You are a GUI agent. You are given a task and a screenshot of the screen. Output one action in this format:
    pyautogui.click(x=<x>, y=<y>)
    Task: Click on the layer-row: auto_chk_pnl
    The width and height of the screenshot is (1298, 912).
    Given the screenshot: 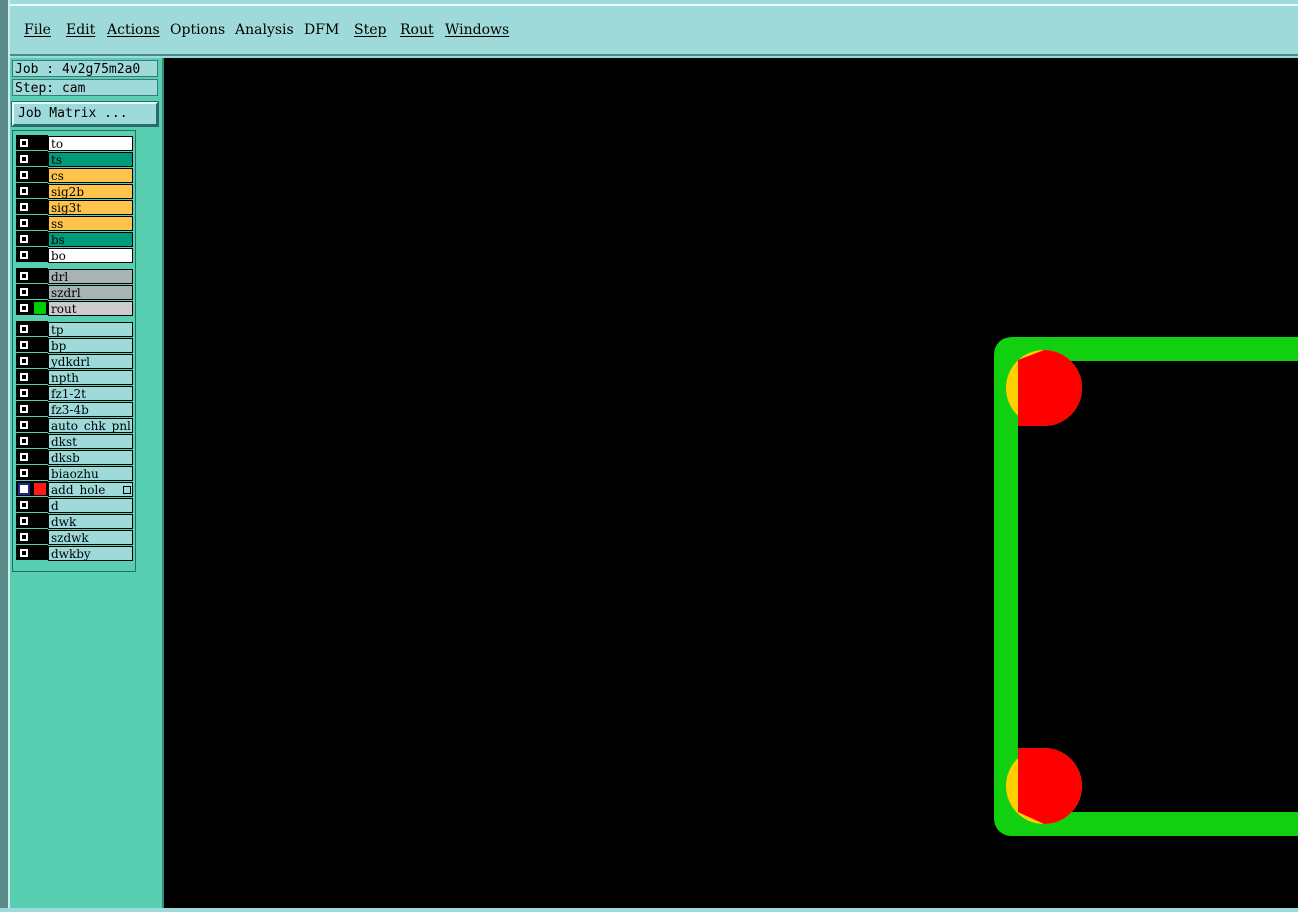 What is the action you would take?
    pyautogui.click(x=74, y=425)
    